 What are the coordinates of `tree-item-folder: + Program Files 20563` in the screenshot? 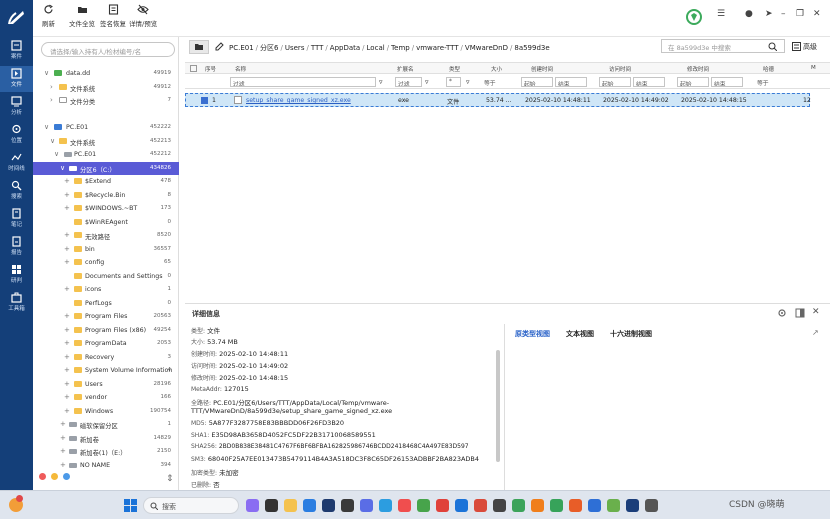 It's located at (106, 317).